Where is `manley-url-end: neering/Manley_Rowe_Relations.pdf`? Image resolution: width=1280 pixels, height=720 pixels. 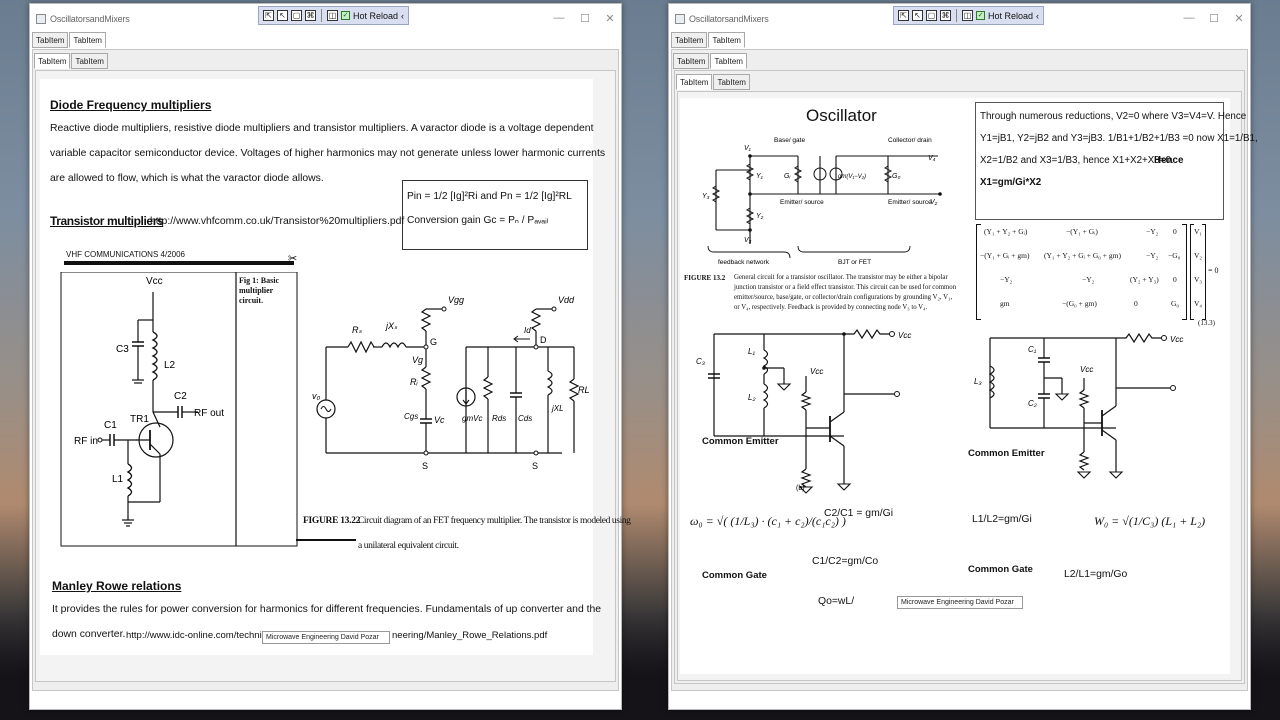 manley-url-end: neering/Manley_Rowe_Relations.pdf is located at coordinates (469, 635).